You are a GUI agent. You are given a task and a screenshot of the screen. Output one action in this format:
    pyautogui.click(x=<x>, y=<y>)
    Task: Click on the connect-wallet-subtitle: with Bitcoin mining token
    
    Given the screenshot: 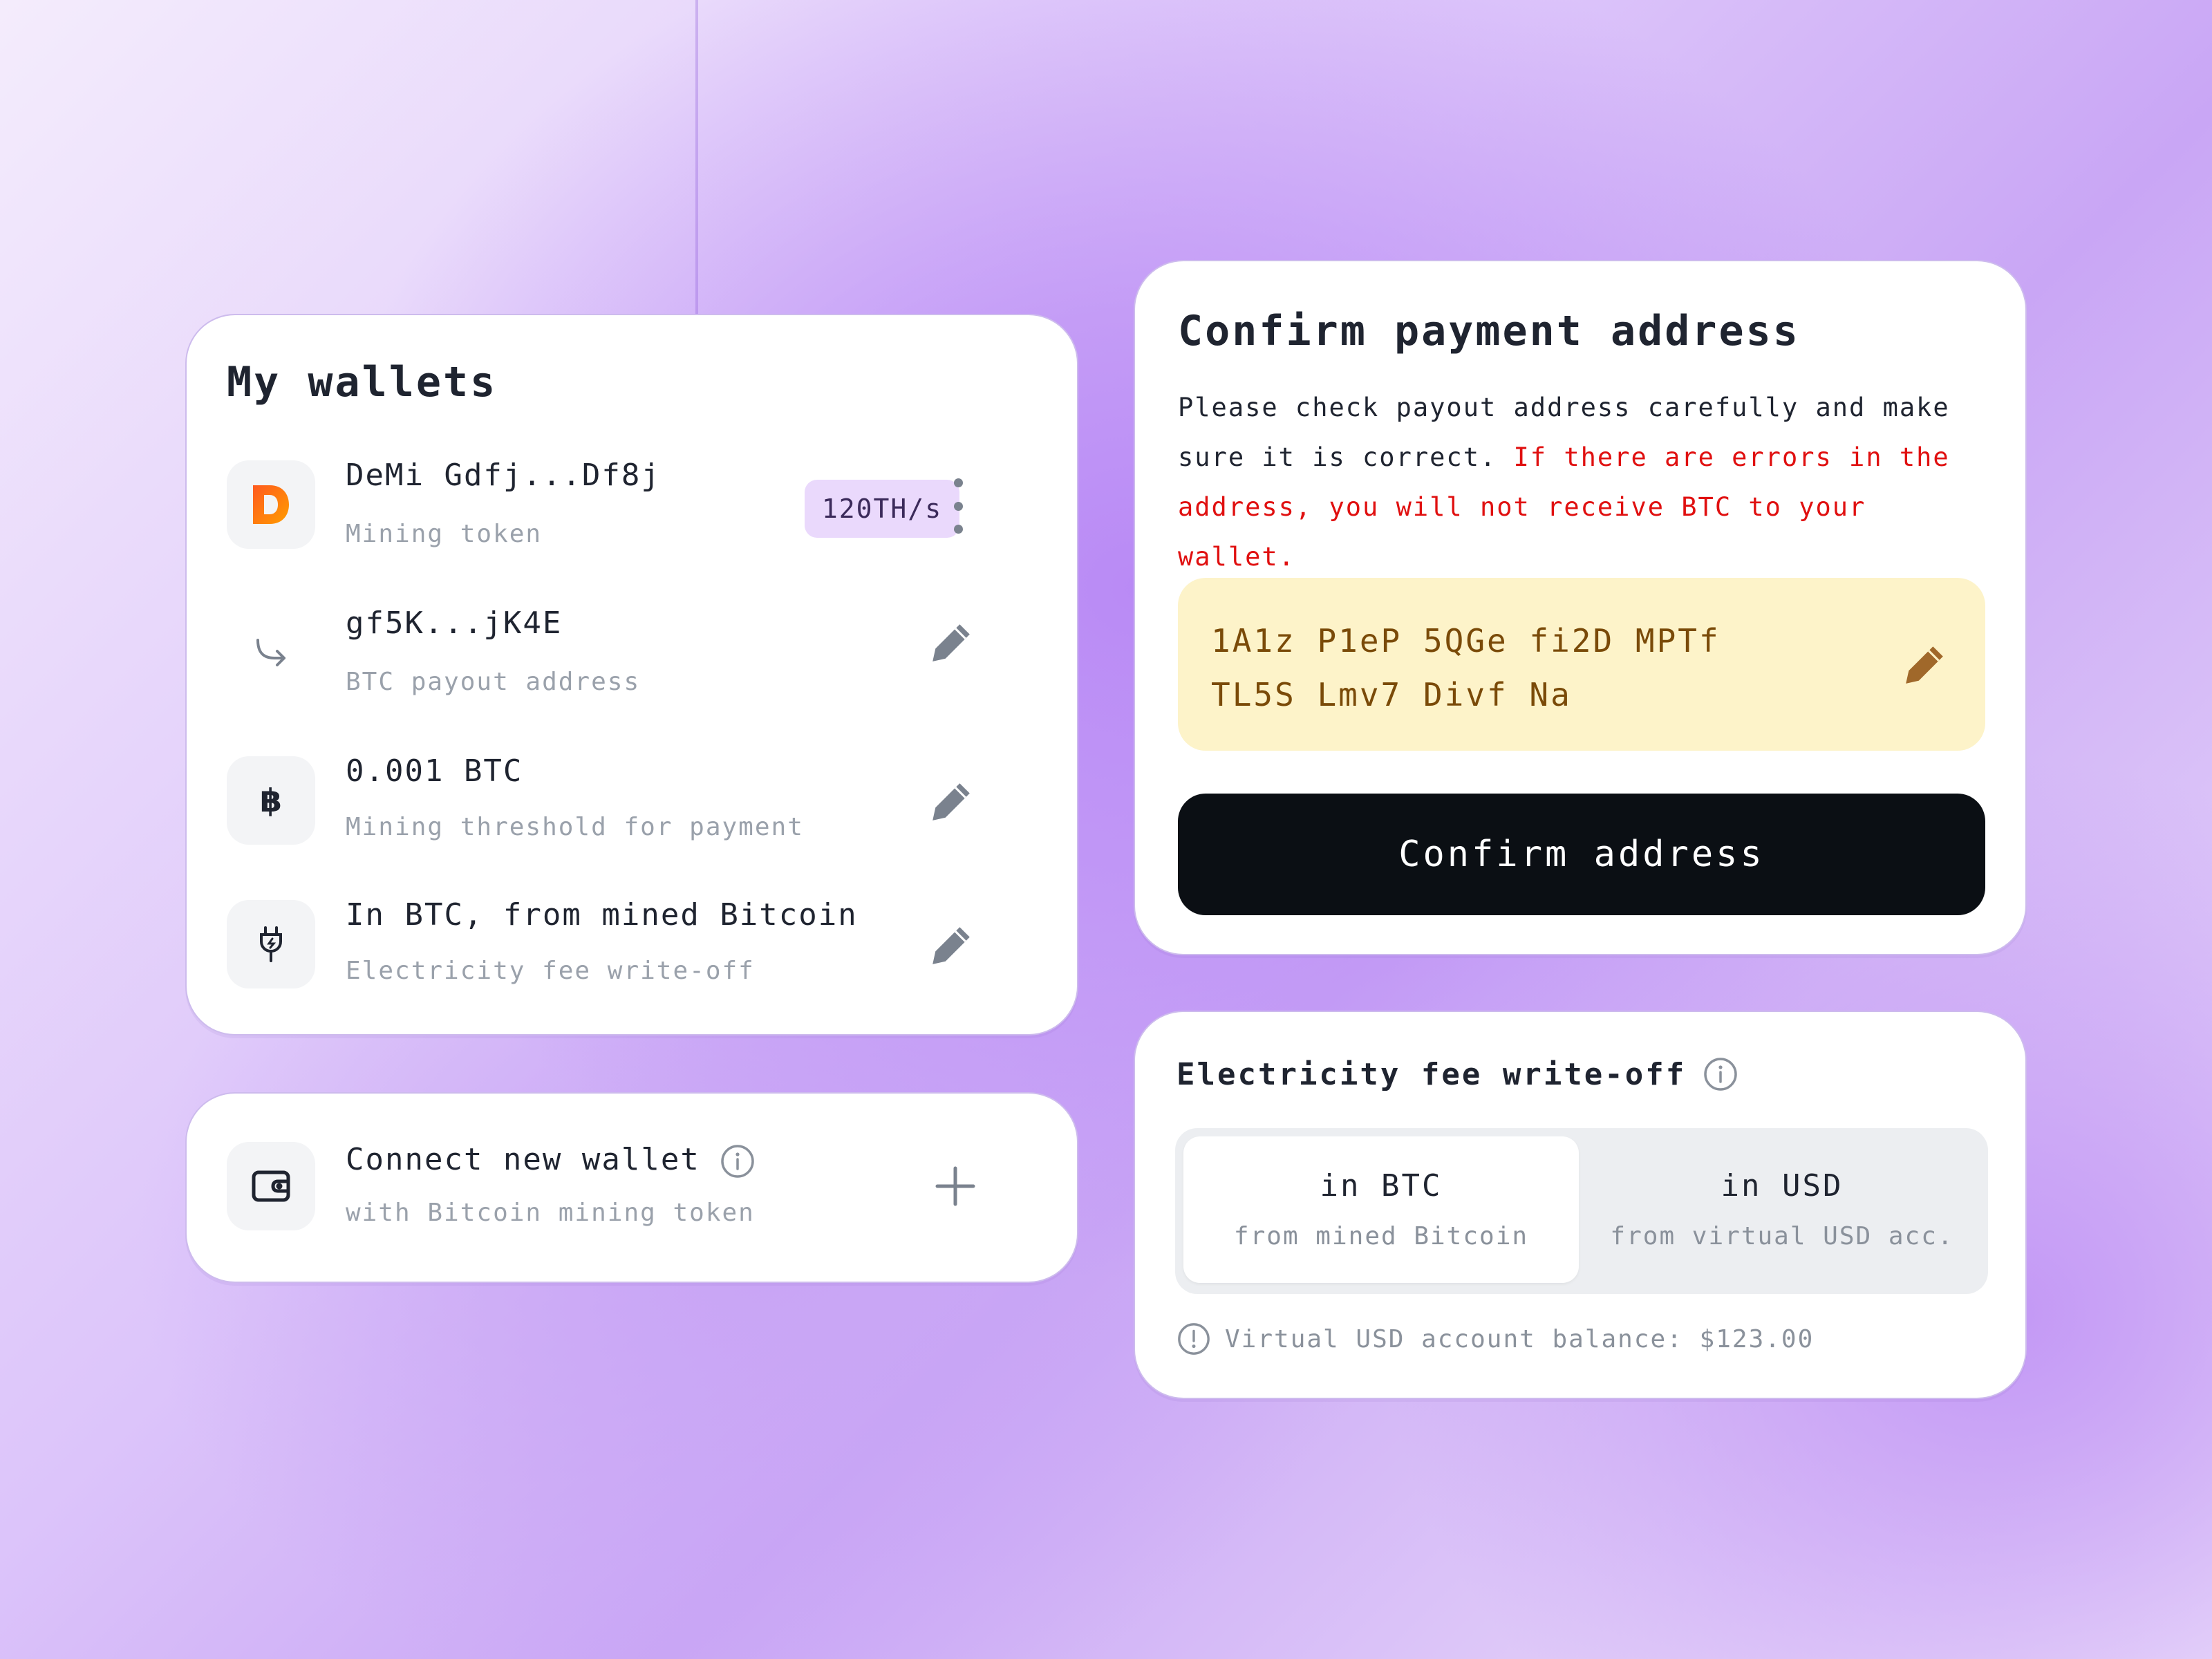 What is the action you would take?
    pyautogui.click(x=550, y=1213)
    